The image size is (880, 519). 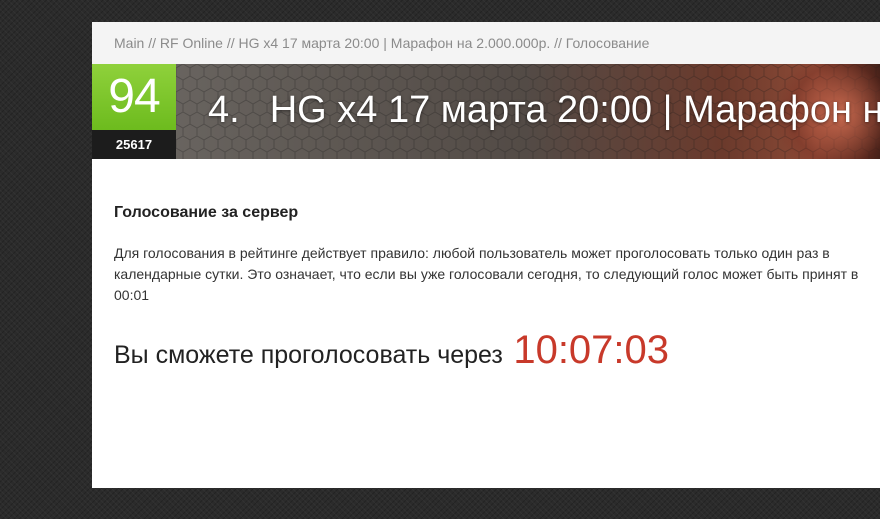 What do you see at coordinates (308, 355) in the screenshot?
I see `countdown-label: Вы сможете проголосовать через` at bounding box center [308, 355].